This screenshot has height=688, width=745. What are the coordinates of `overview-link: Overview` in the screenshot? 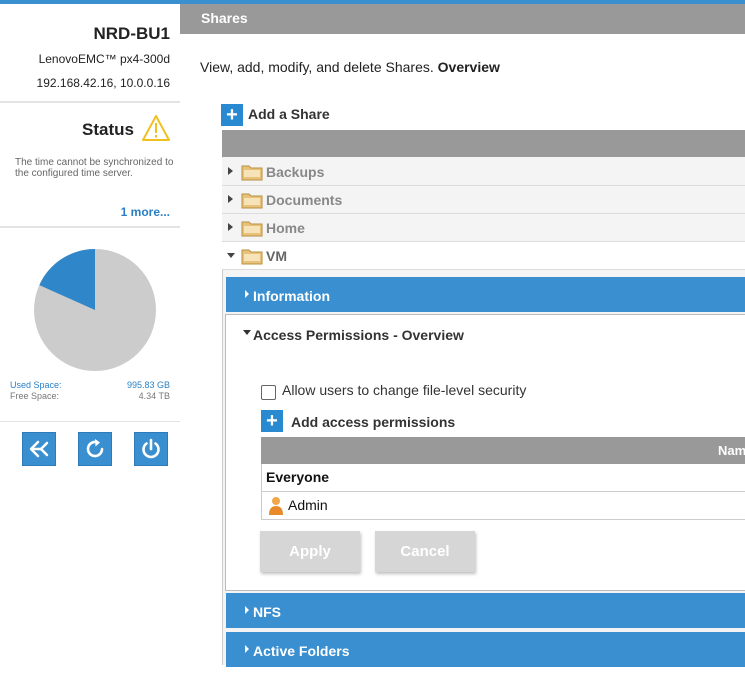 It's located at (469, 67).